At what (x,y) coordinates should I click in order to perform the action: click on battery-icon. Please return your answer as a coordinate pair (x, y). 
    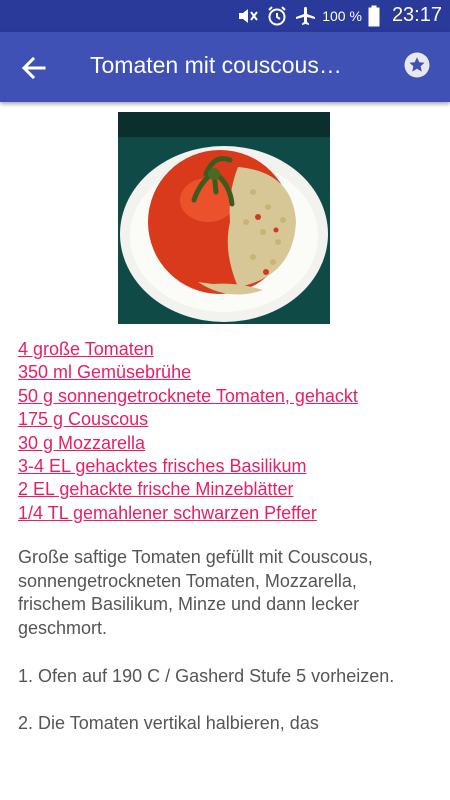
    Looking at the image, I should click on (374, 15).